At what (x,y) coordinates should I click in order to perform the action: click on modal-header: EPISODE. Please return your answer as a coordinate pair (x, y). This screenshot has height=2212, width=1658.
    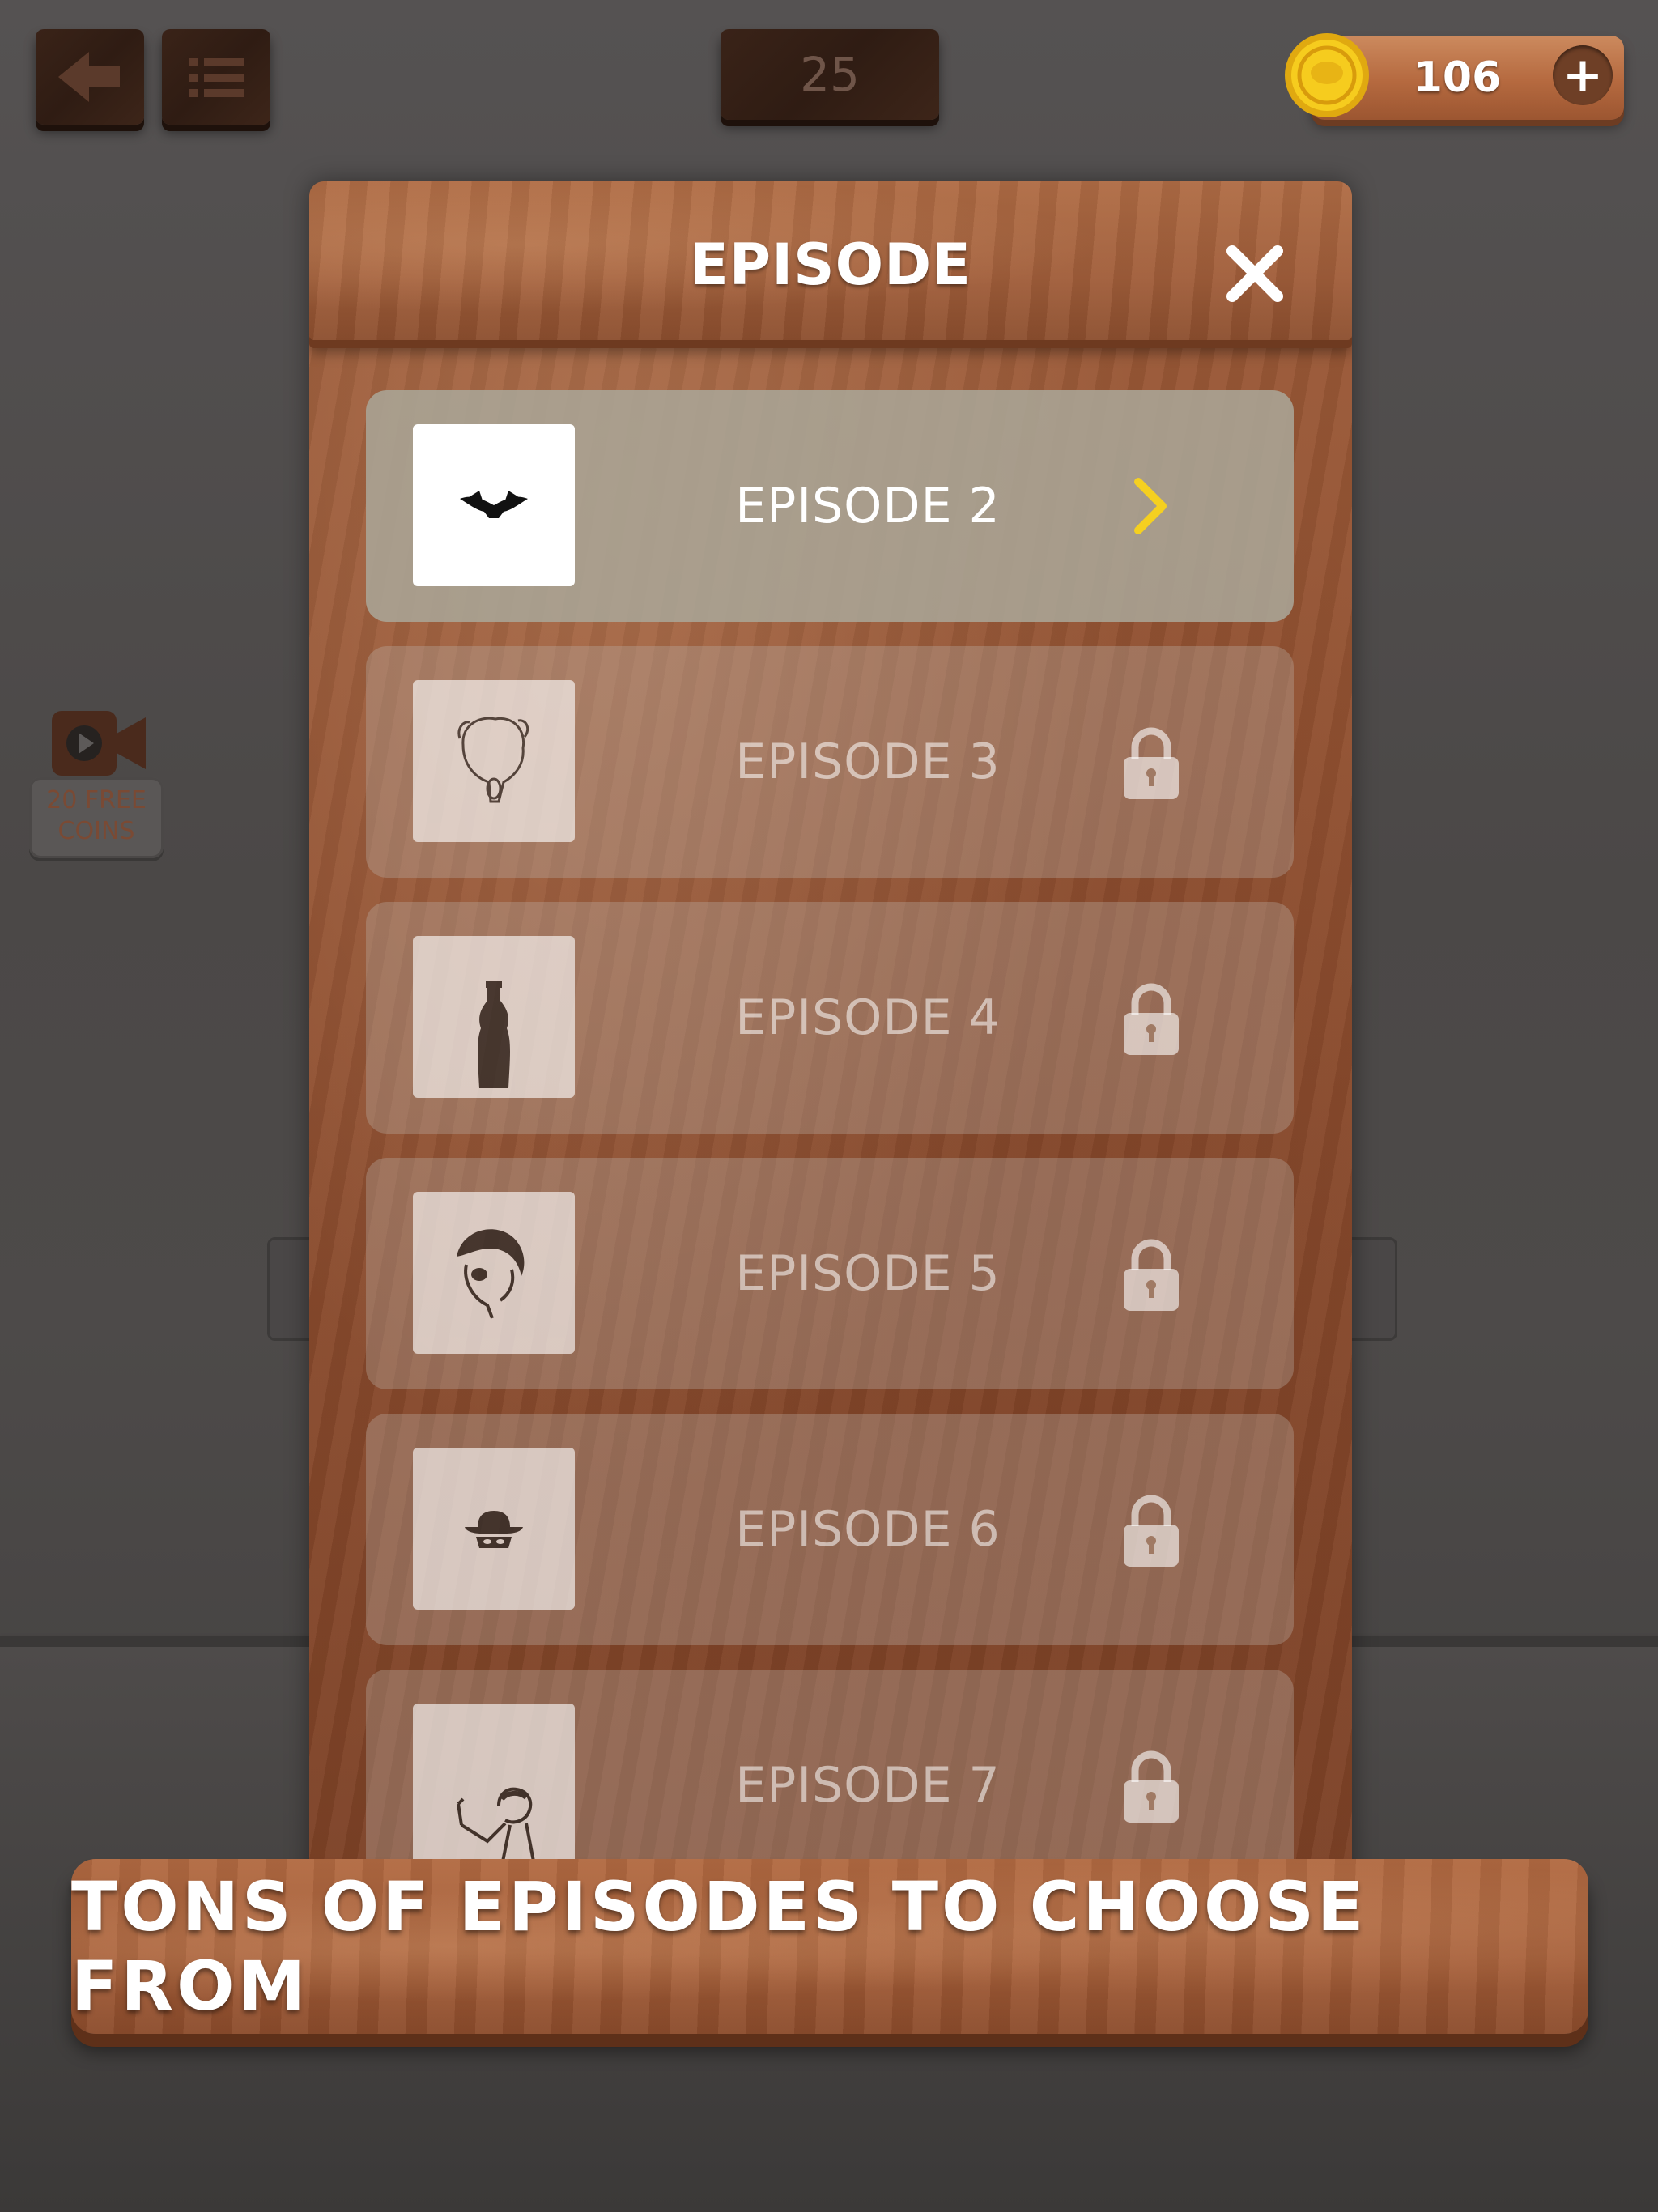
    Looking at the image, I should click on (830, 261).